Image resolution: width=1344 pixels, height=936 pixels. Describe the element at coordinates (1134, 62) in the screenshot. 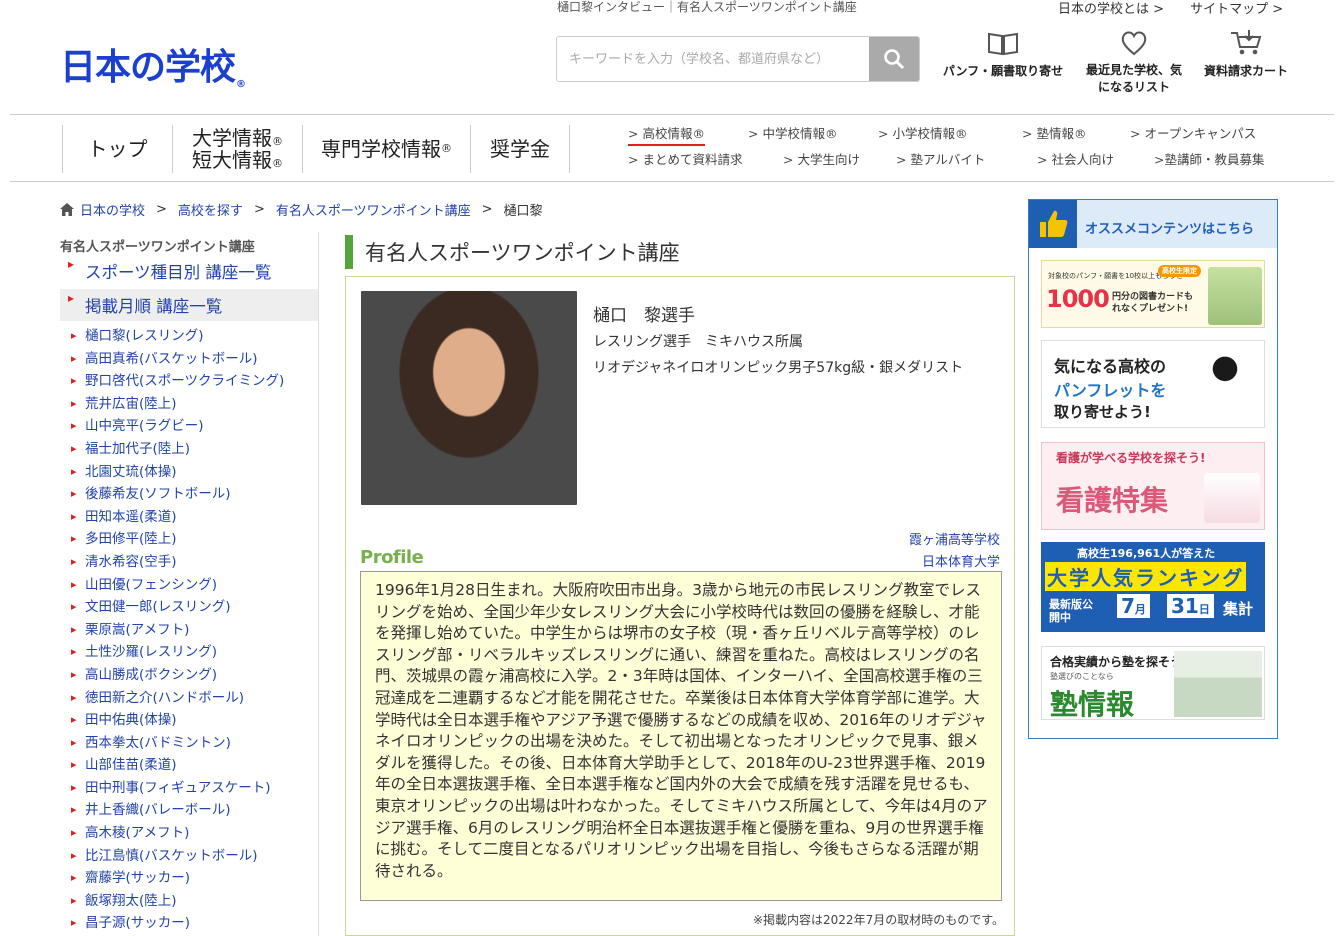

I see `recent-favorites-button: 最近見た学校、気になるリスト` at that location.